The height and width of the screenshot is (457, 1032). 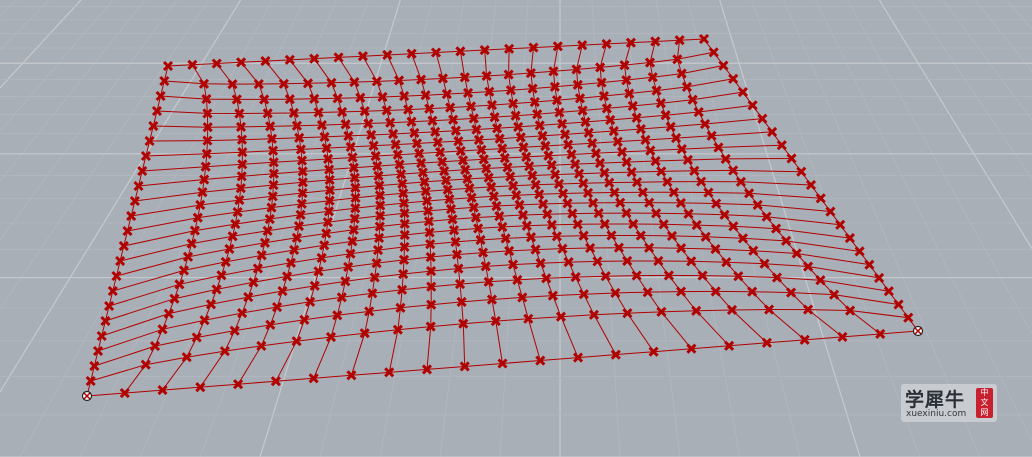 I want to click on watermark-logo: 学犀牛 xuexiniu.com 中 文 网, so click(x=949, y=403).